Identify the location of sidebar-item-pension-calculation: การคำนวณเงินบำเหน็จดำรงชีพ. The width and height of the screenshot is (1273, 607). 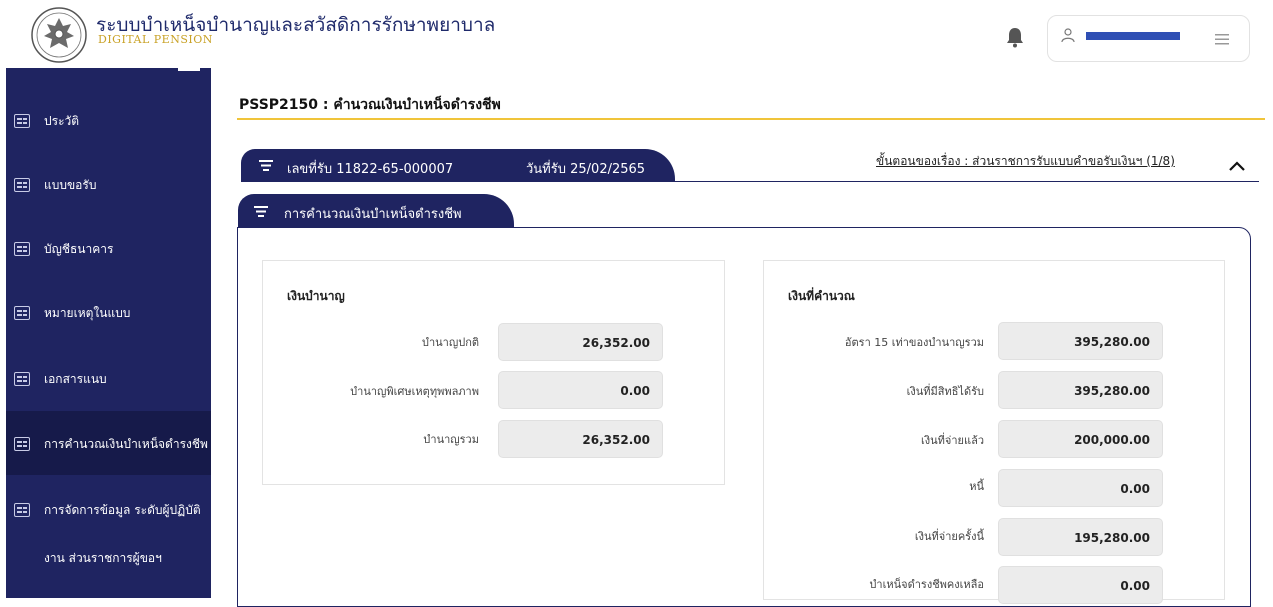
(108, 443).